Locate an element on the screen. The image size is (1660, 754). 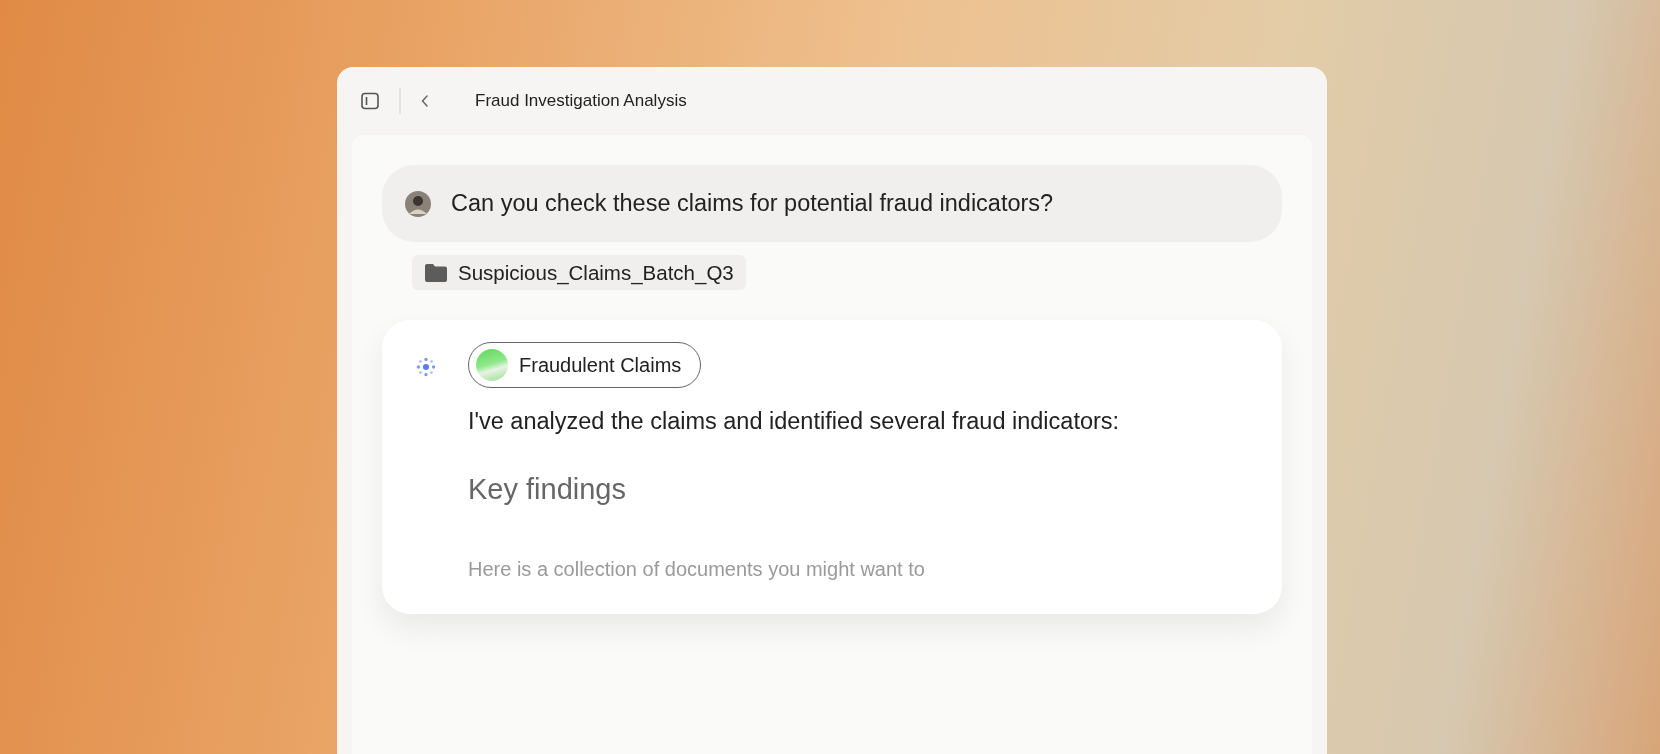
user-message: Can you check these claims for potential fraud indicators? is located at coordinates (752, 203).